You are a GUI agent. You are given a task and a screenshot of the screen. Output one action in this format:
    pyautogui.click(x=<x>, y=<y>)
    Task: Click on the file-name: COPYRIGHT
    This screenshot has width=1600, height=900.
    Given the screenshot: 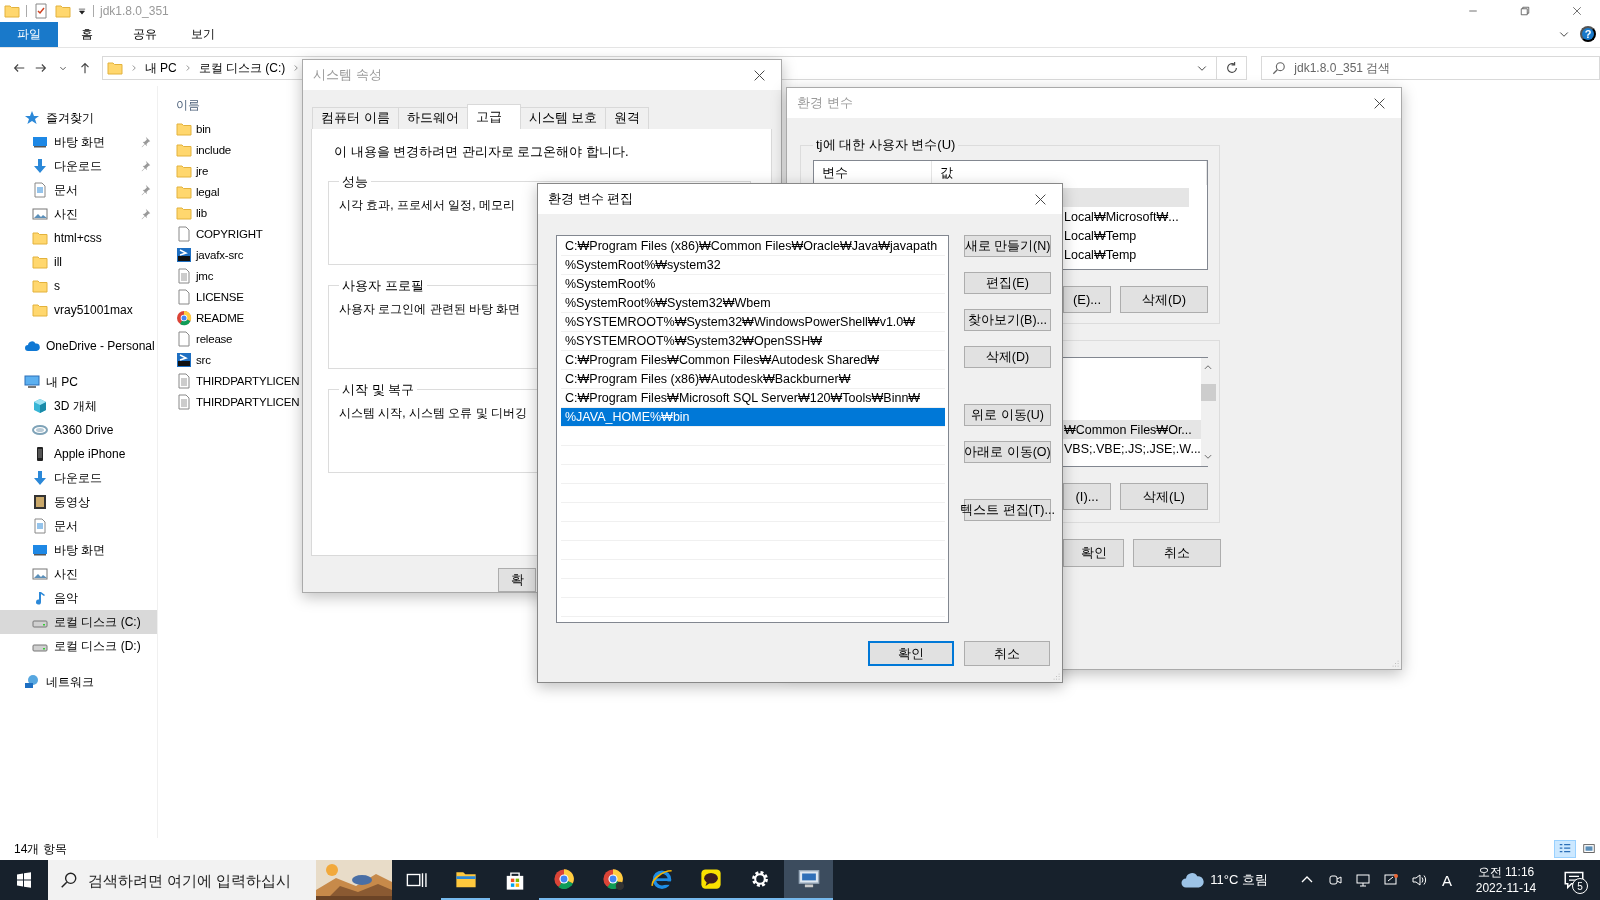 What is the action you would take?
    pyautogui.click(x=229, y=233)
    